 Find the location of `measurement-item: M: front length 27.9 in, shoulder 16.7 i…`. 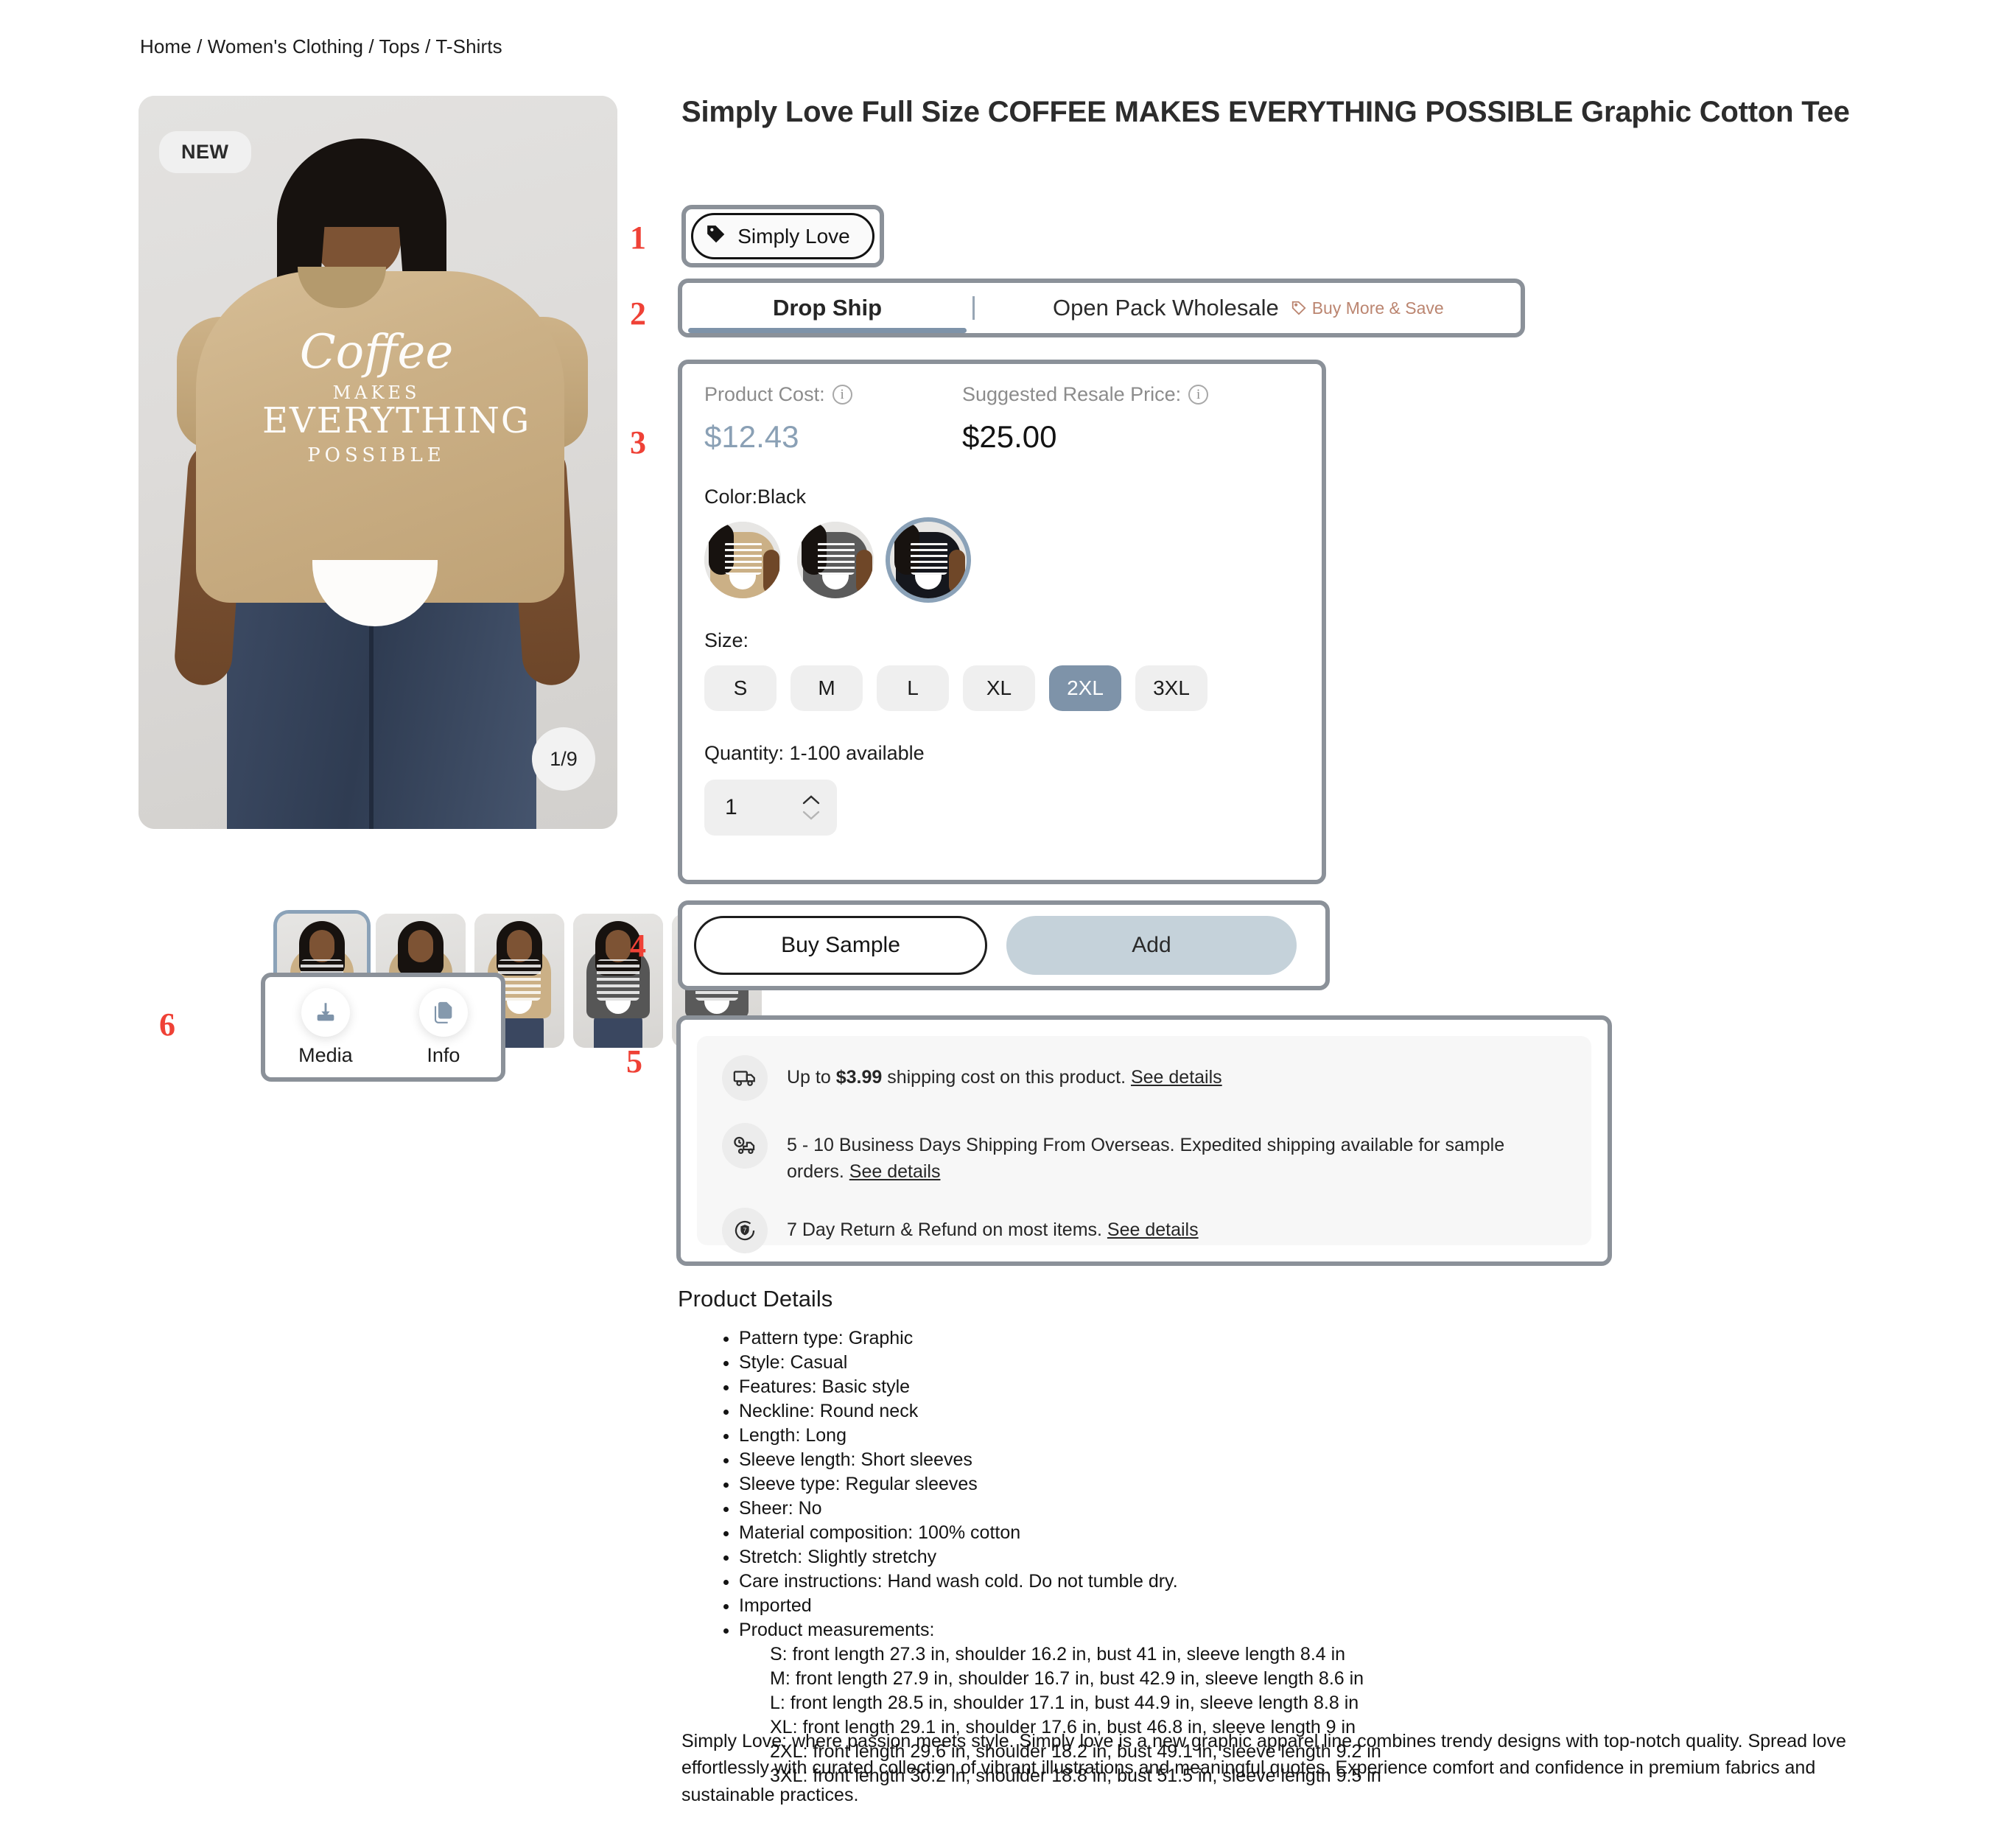

measurement-item: M: front length 27.9 in, shoulder 16.7 i… is located at coordinates (1067, 1678).